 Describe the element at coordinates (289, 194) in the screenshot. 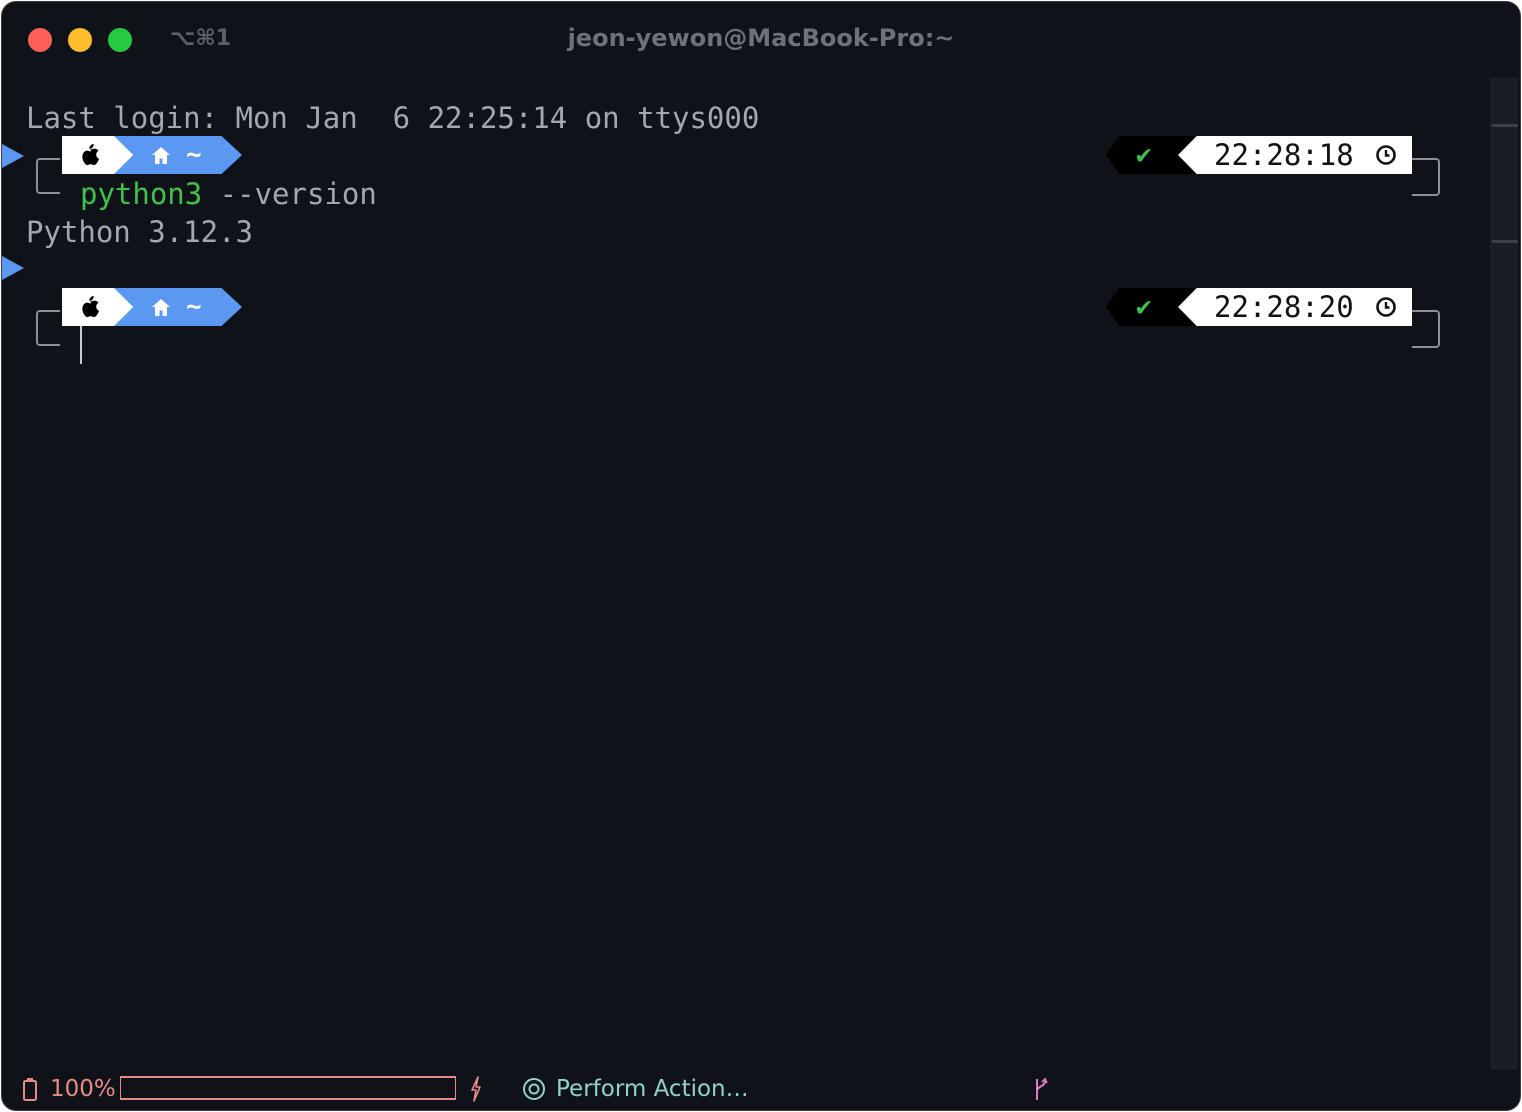

I see `command-args: --version` at that location.